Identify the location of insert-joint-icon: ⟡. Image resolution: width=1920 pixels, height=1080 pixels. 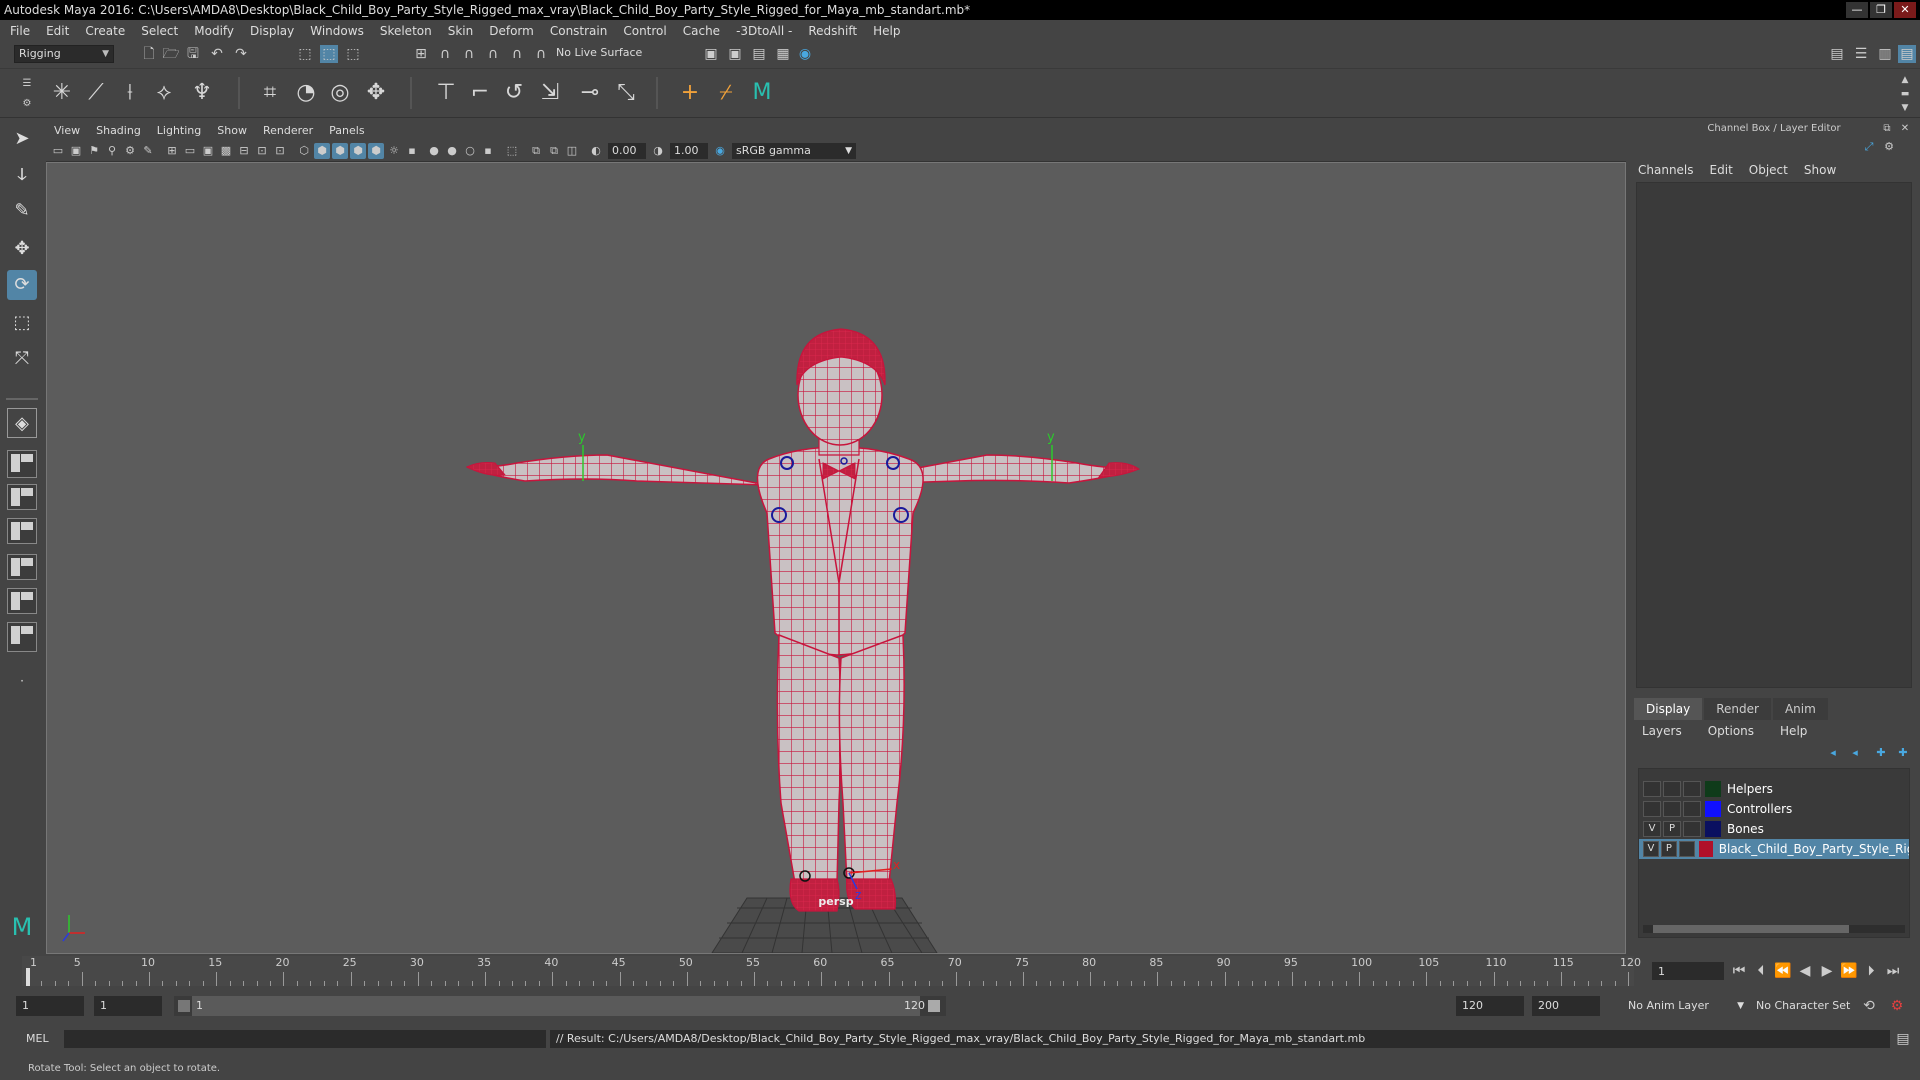
(164, 93).